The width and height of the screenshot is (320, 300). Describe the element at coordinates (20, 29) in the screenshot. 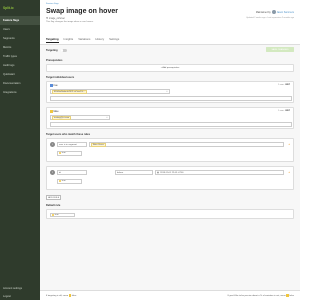

I see `sidebar-item-users: Users` at that location.